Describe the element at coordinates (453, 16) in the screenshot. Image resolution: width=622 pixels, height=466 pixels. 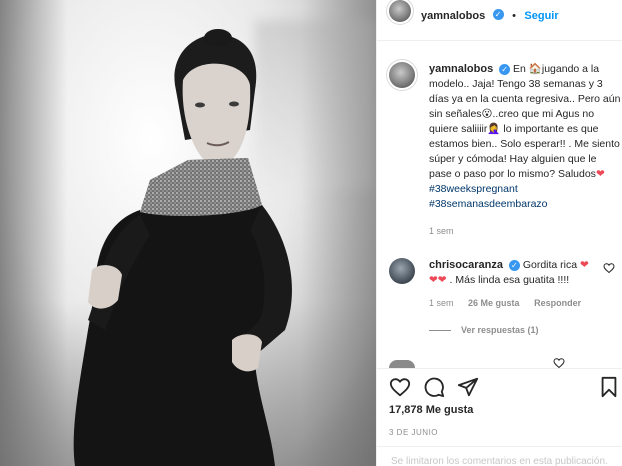
I see `author-username: yamnalobos` at that location.